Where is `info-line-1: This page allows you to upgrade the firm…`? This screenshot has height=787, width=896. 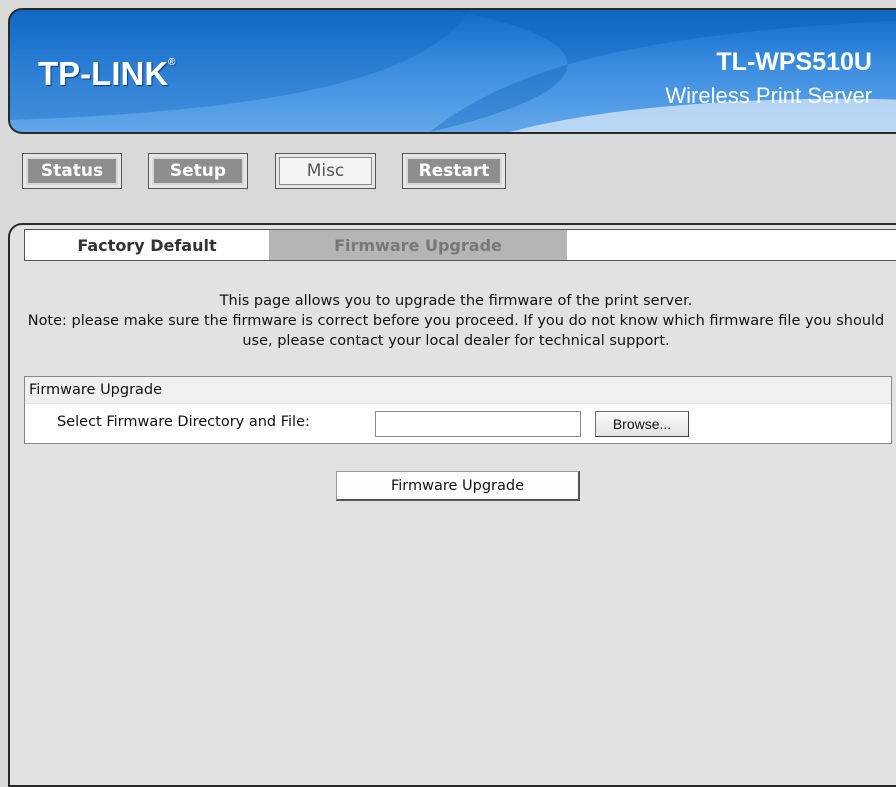
info-line-1: This page allows you to upgrade the firm… is located at coordinates (456, 301).